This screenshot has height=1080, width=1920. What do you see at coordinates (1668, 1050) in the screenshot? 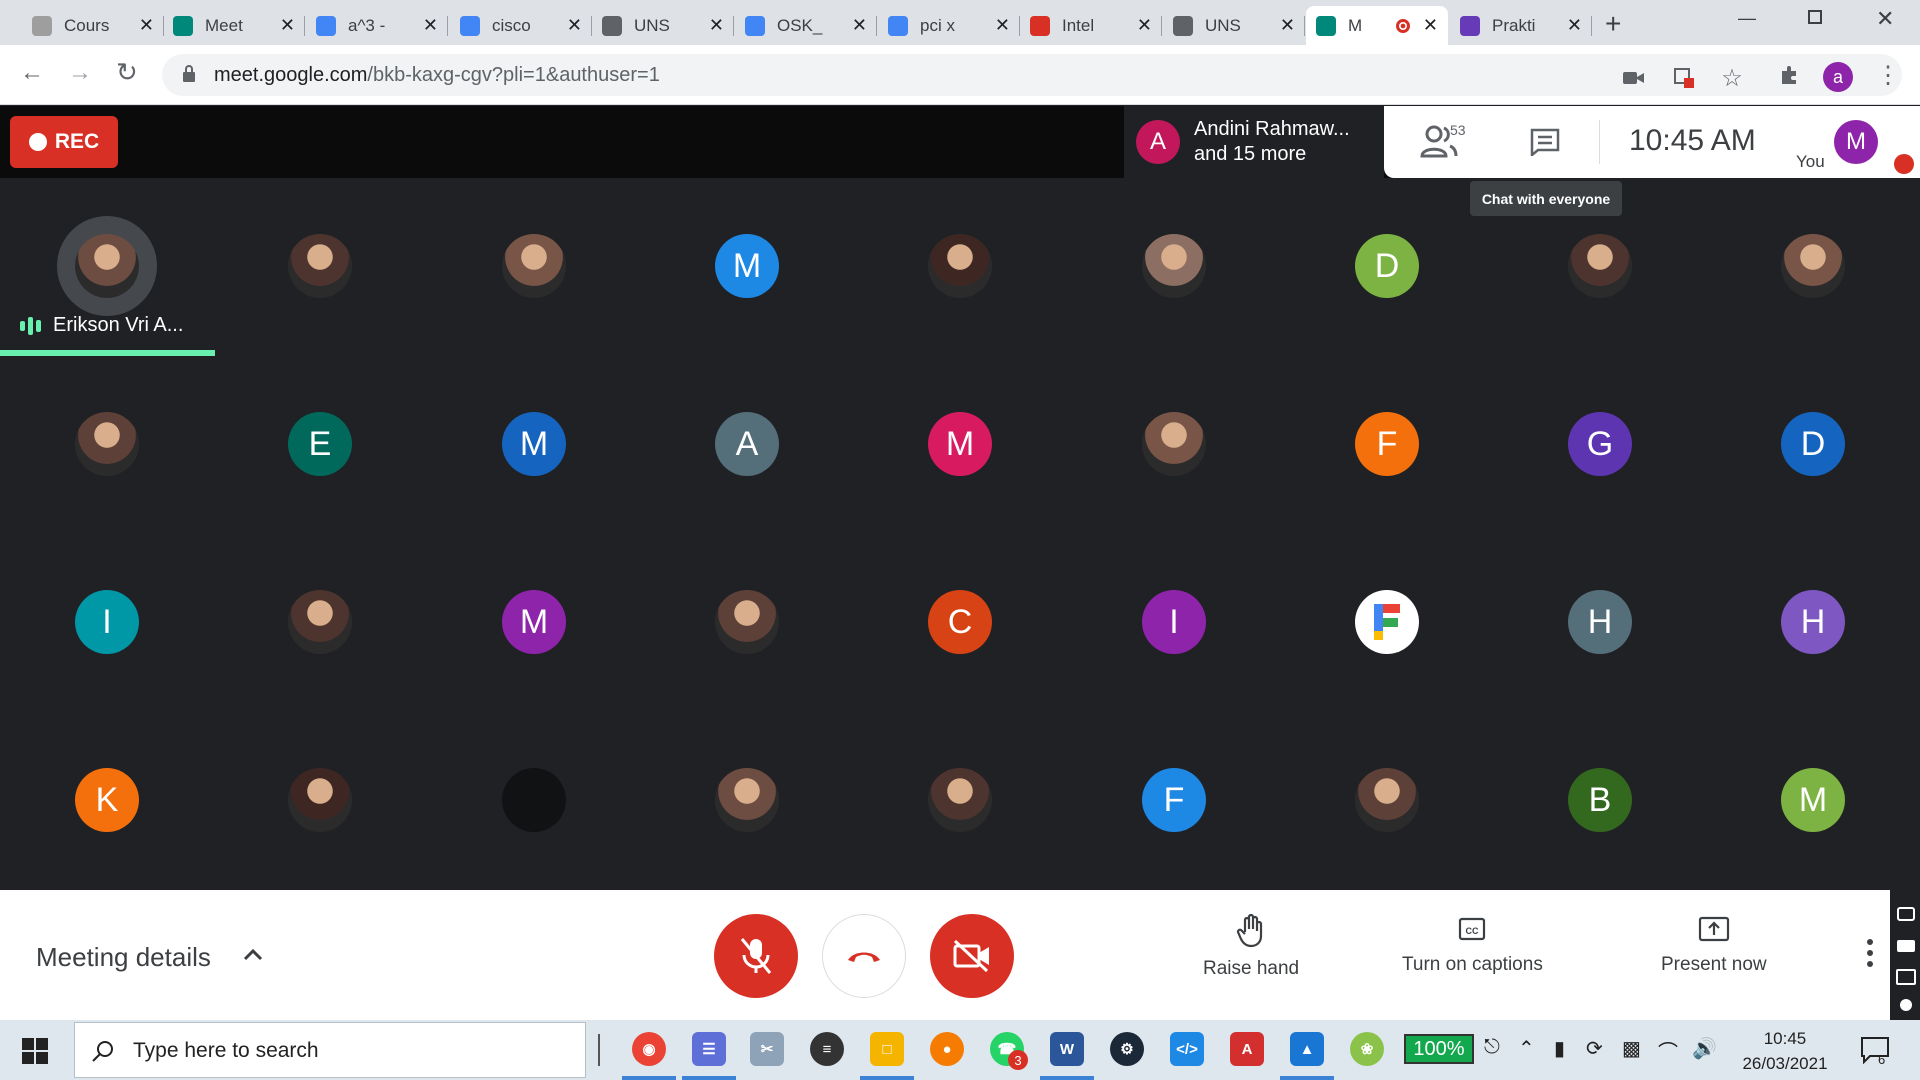
I see `wifi-icon: ⌒` at bounding box center [1668, 1050].